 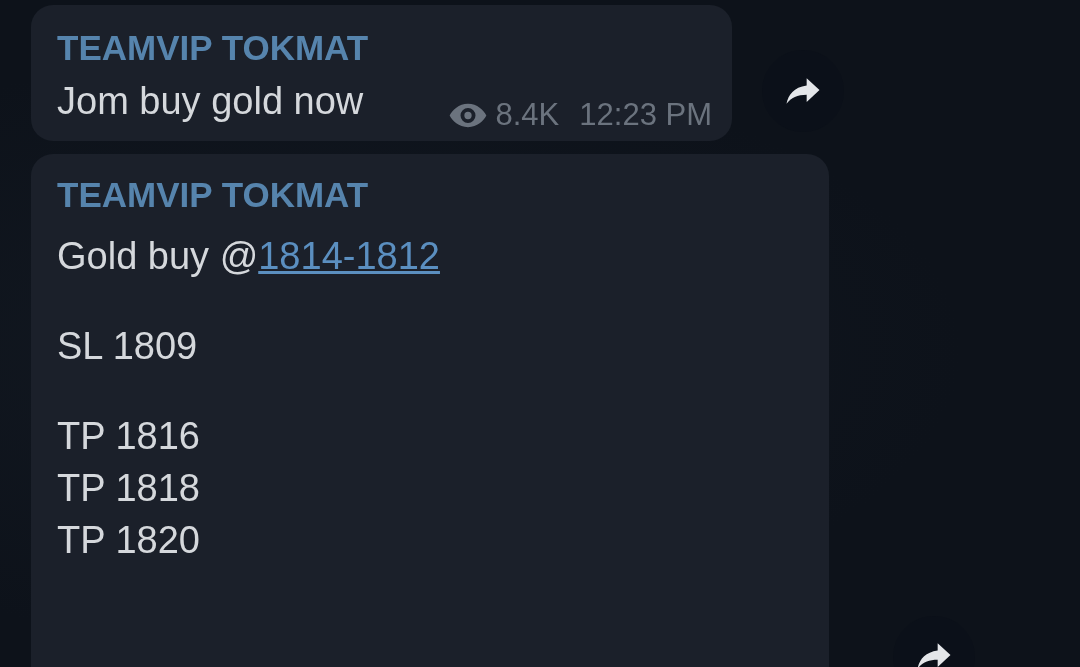 What do you see at coordinates (129, 436) in the screenshot?
I see `message-line: TP 1816` at bounding box center [129, 436].